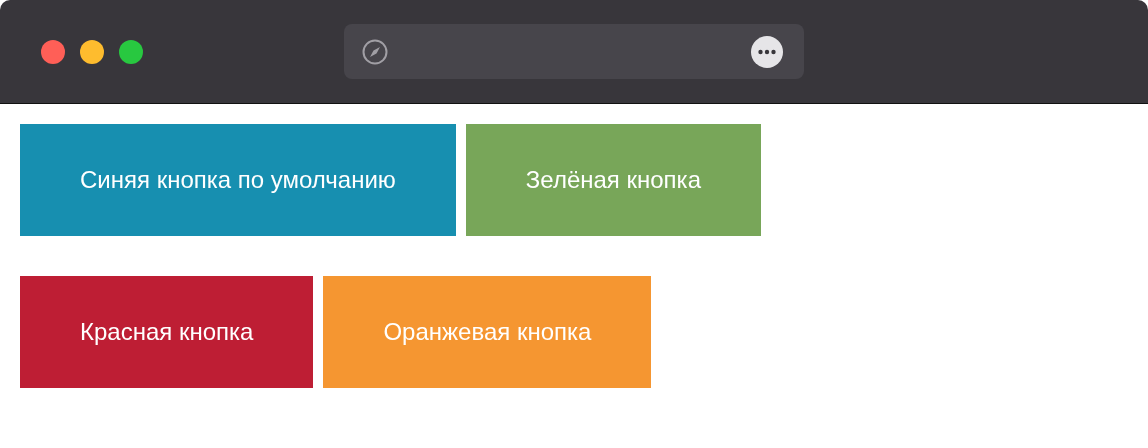 The image size is (1148, 448). I want to click on address-bar, so click(574, 51).